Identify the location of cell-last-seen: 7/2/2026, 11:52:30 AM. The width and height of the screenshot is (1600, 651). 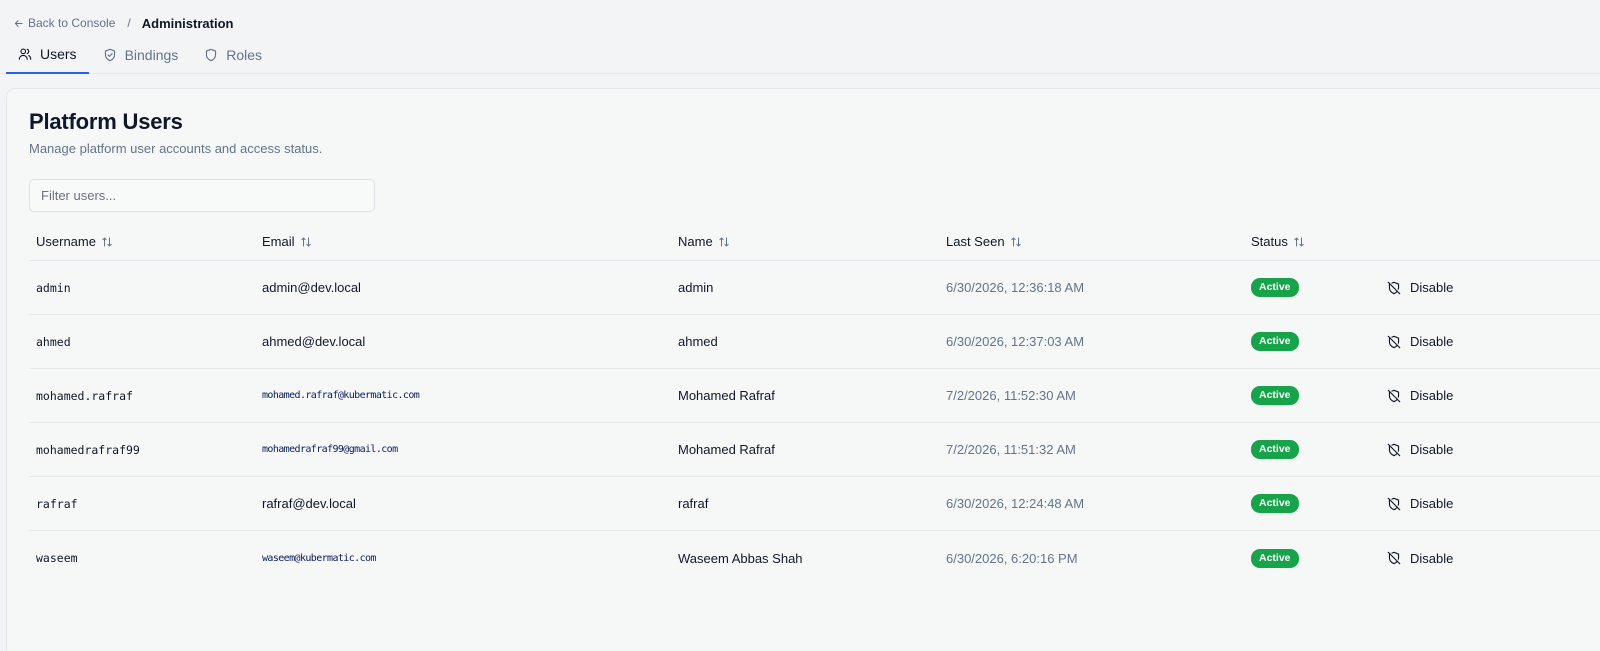
(1011, 395).